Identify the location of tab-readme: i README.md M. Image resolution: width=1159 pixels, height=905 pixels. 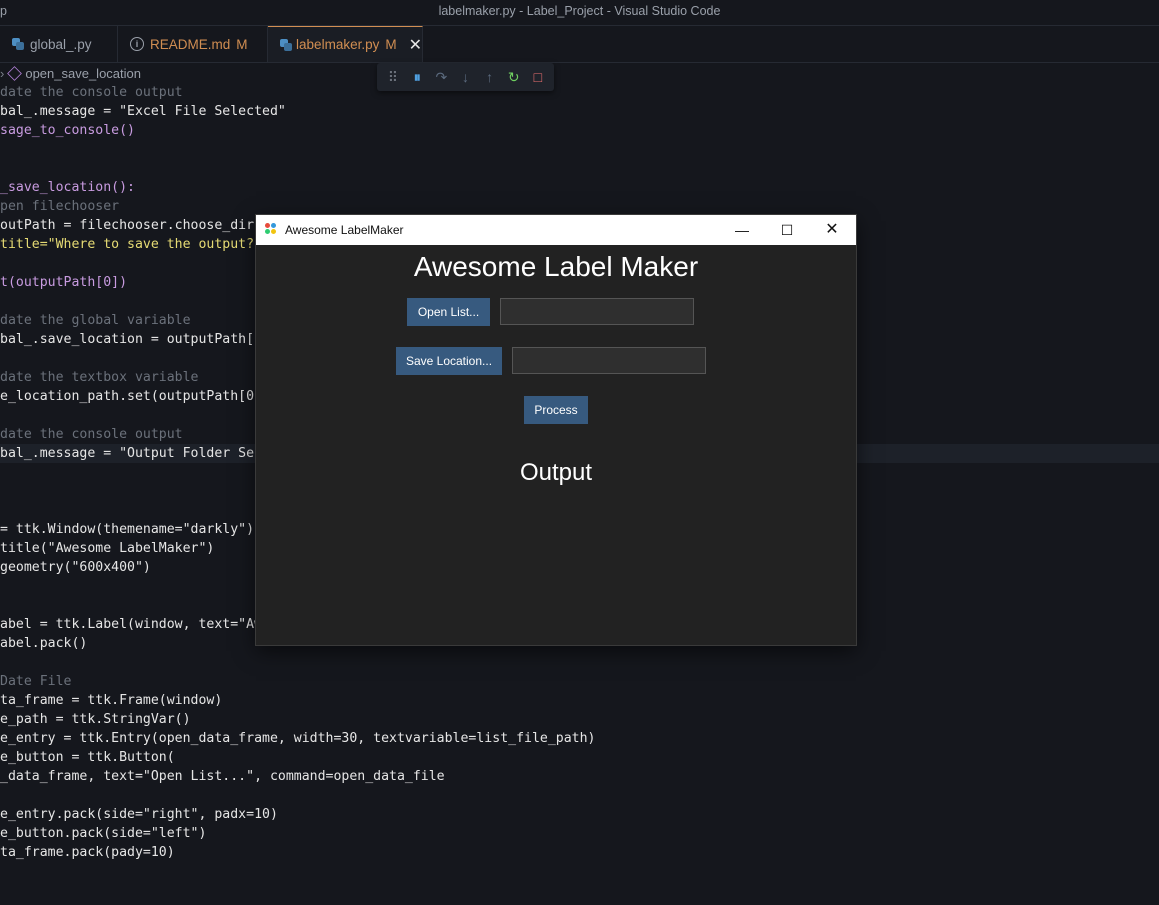
(193, 44).